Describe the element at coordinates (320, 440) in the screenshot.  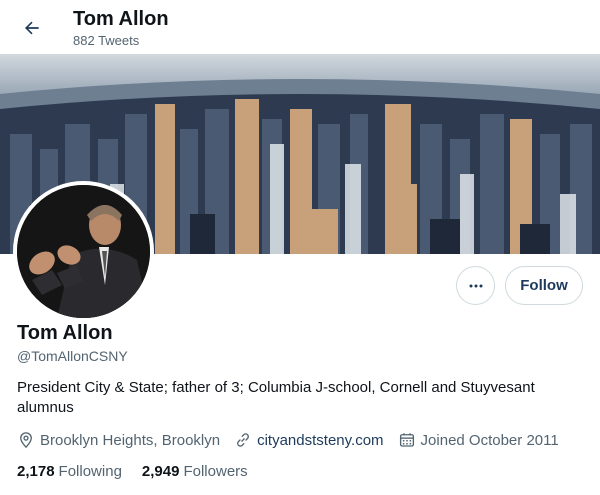
I see `website-link: cityandststeny.com` at that location.